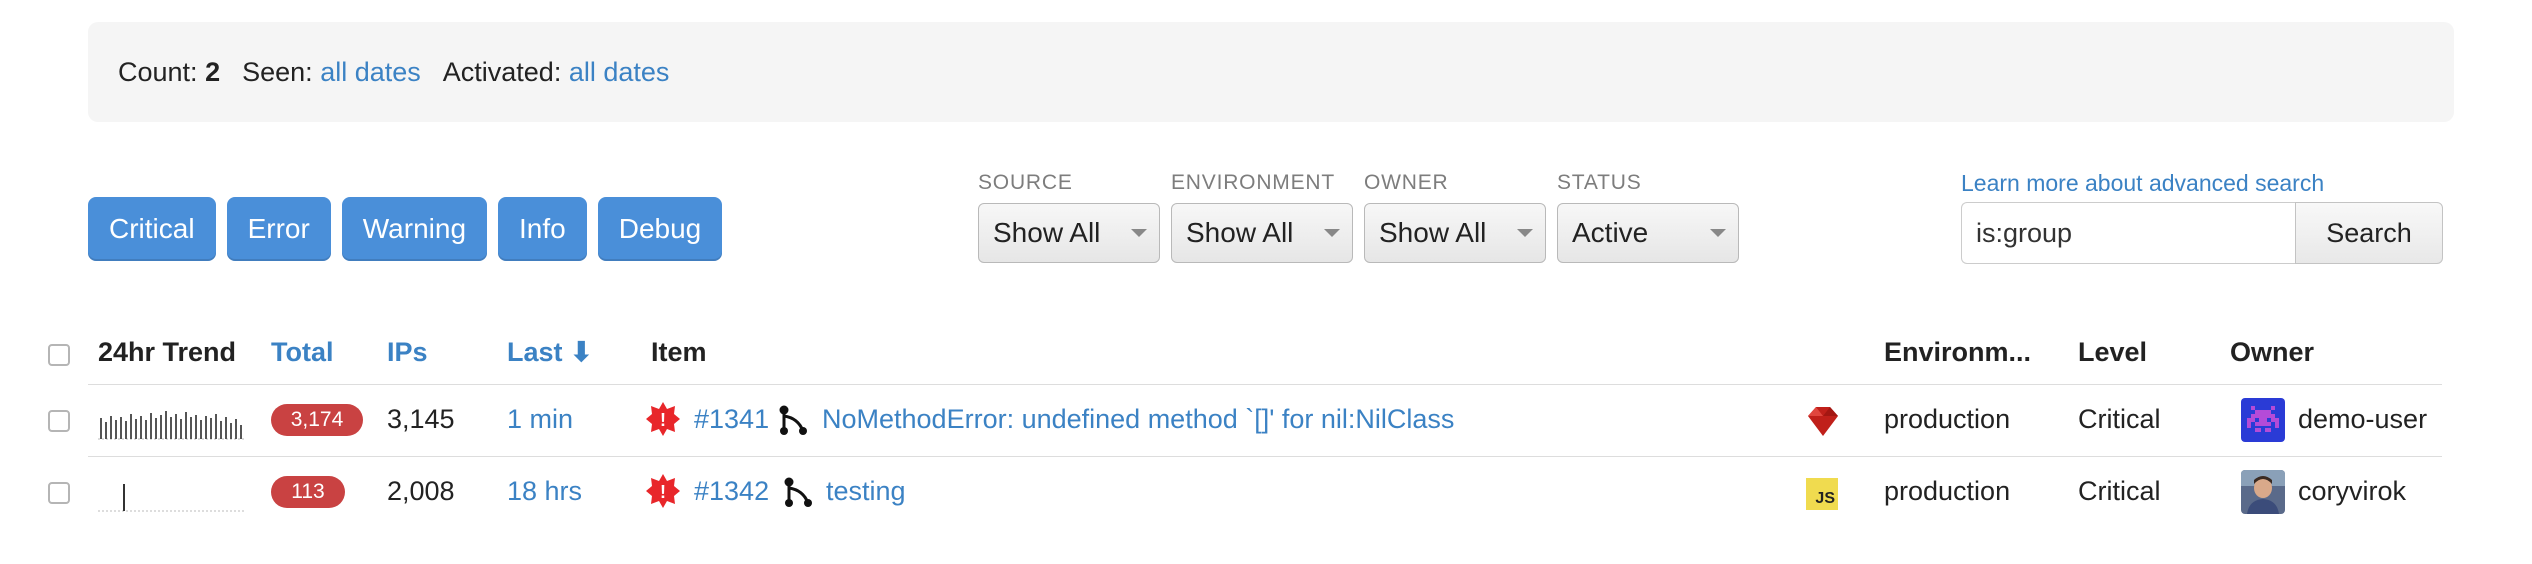  I want to click on header-ips: IPs, so click(407, 352).